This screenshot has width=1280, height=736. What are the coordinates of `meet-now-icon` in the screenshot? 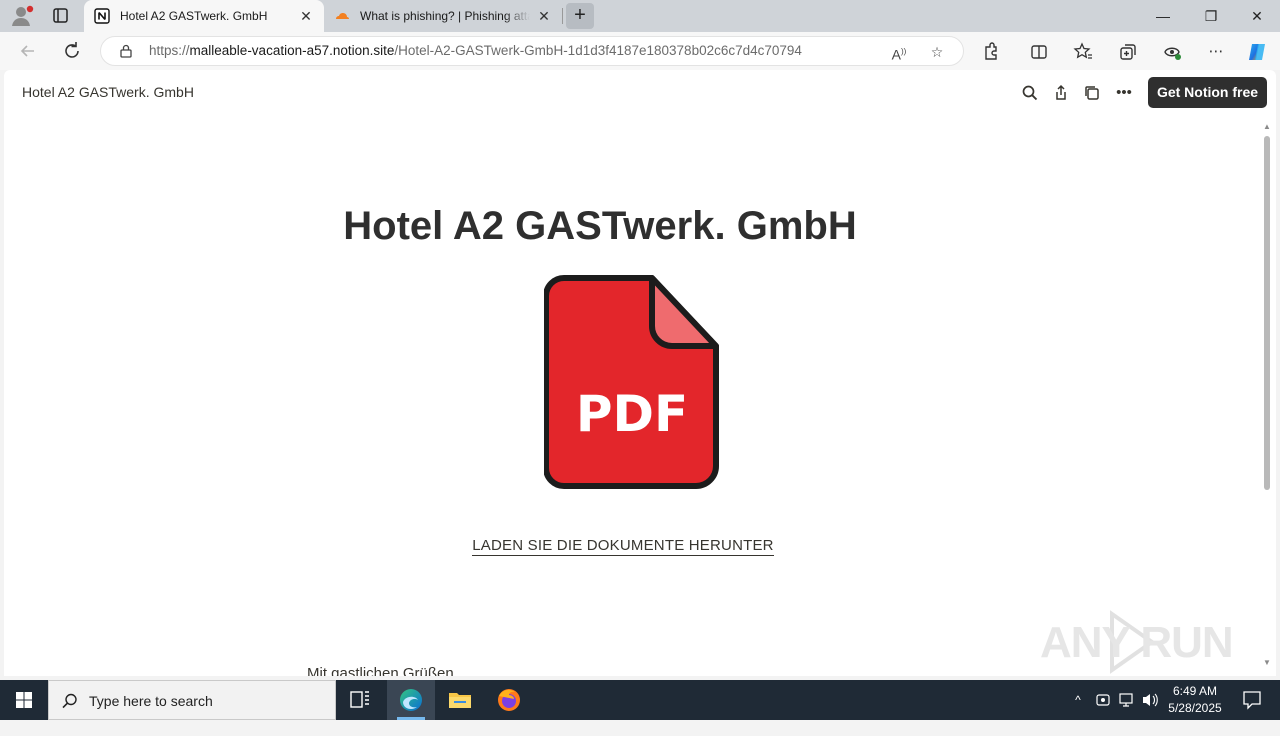 It's located at (1103, 700).